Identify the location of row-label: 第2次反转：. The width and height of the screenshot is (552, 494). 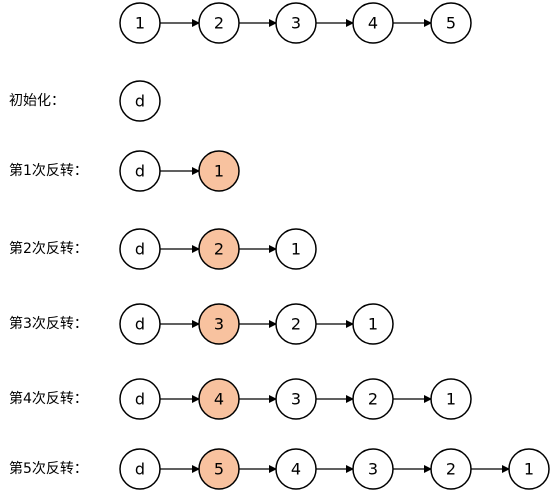
(48, 248).